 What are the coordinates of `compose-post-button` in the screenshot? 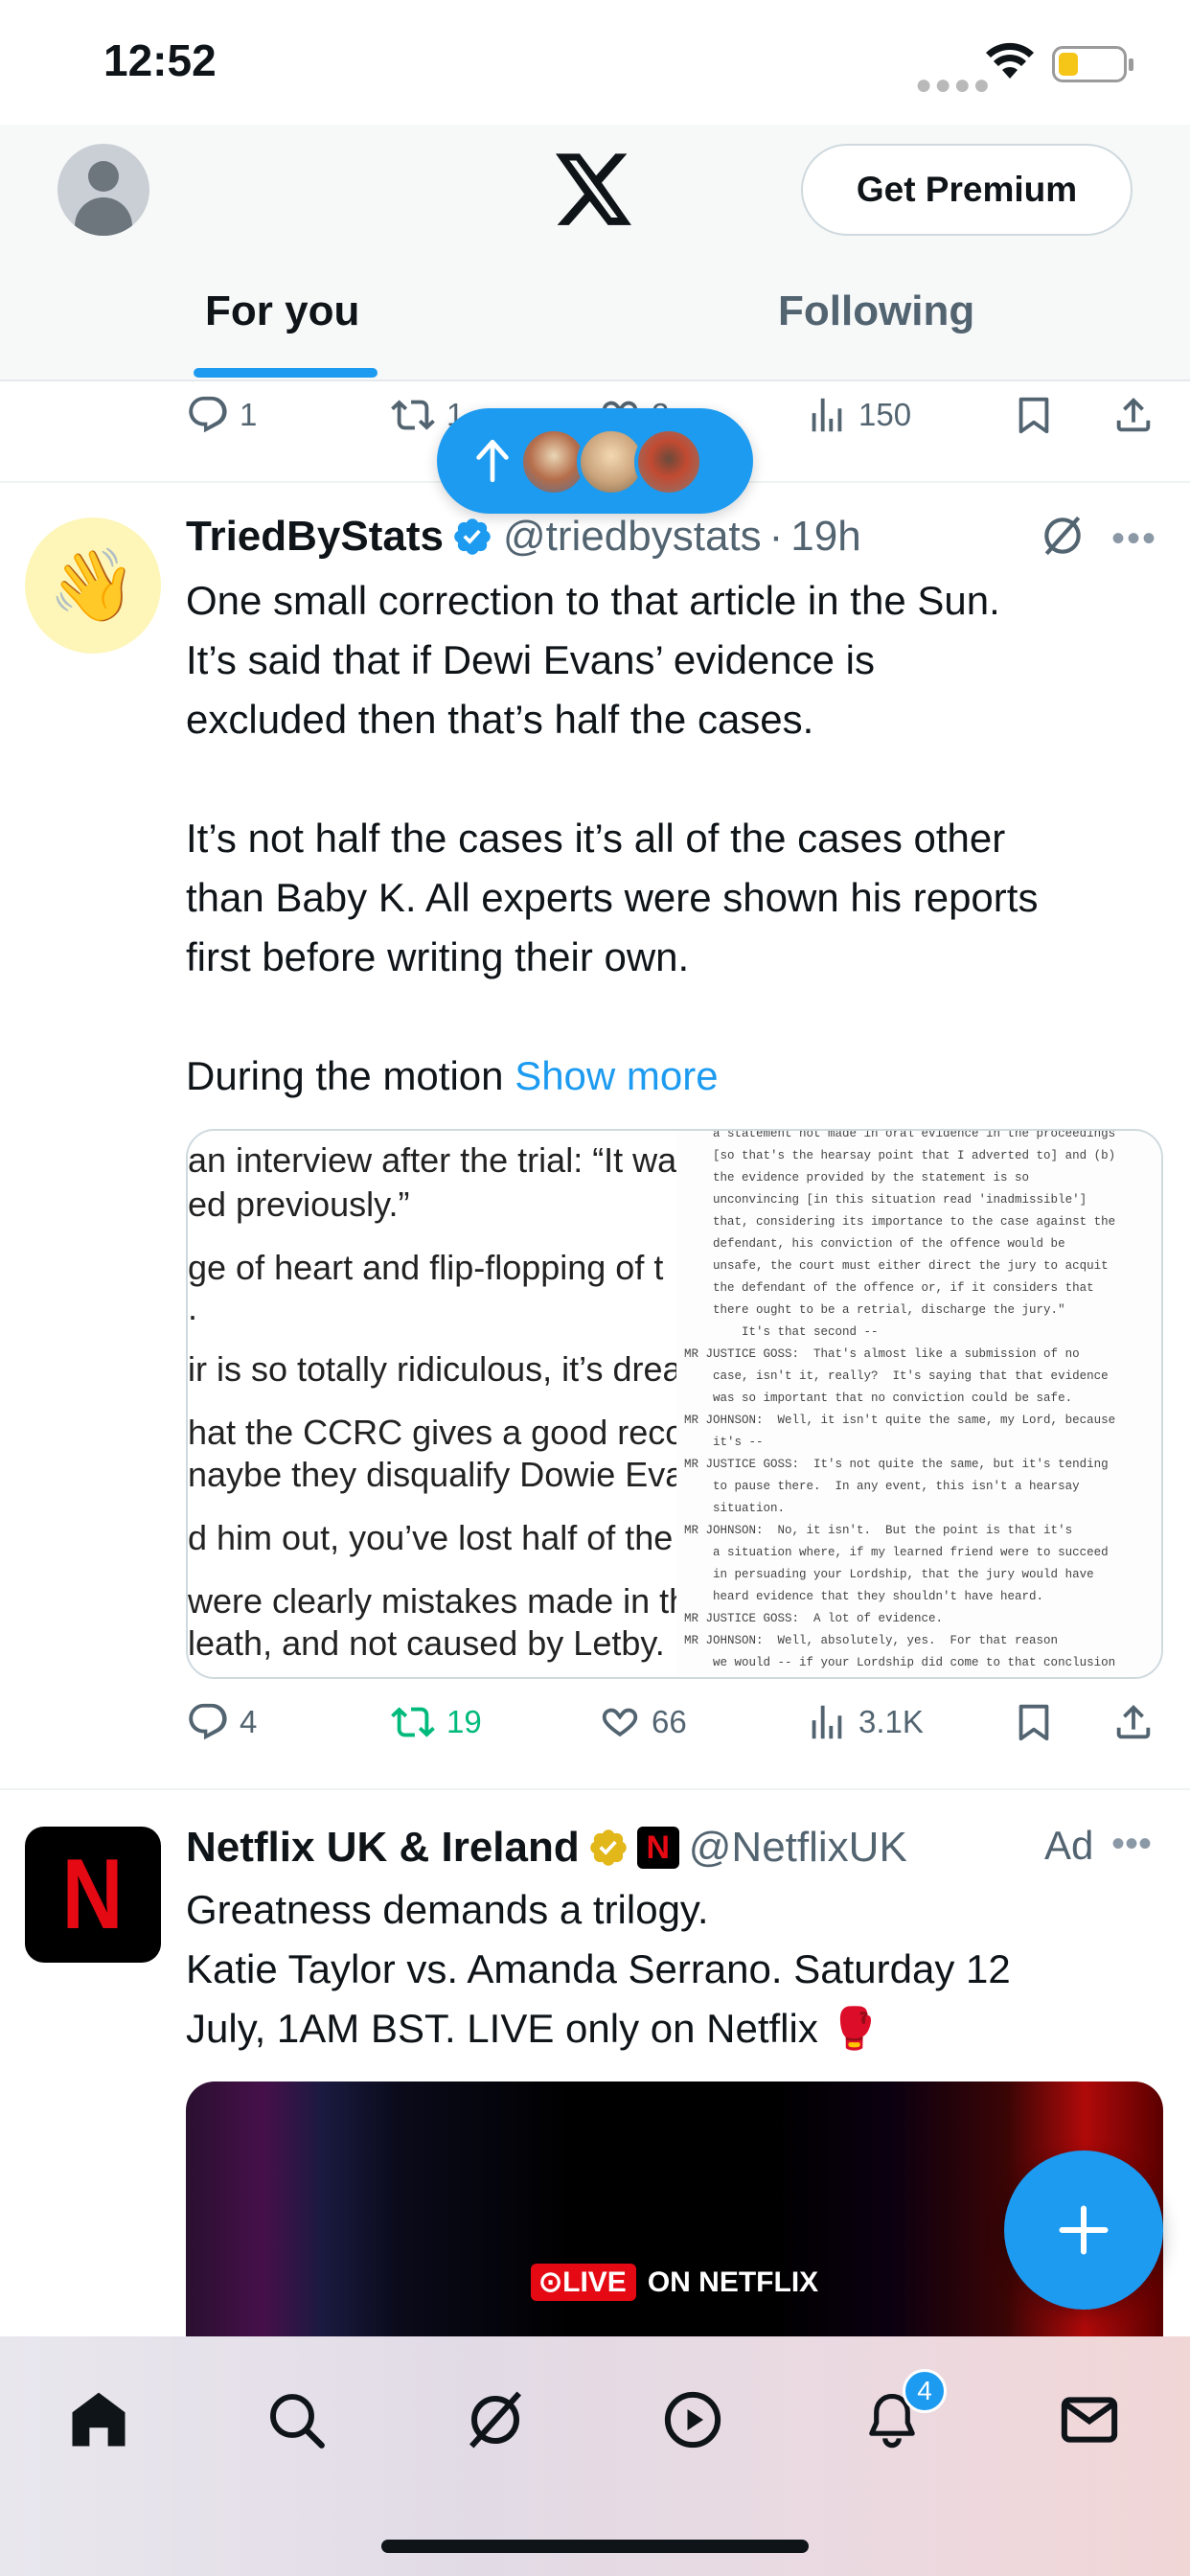 It's located at (1083, 2230).